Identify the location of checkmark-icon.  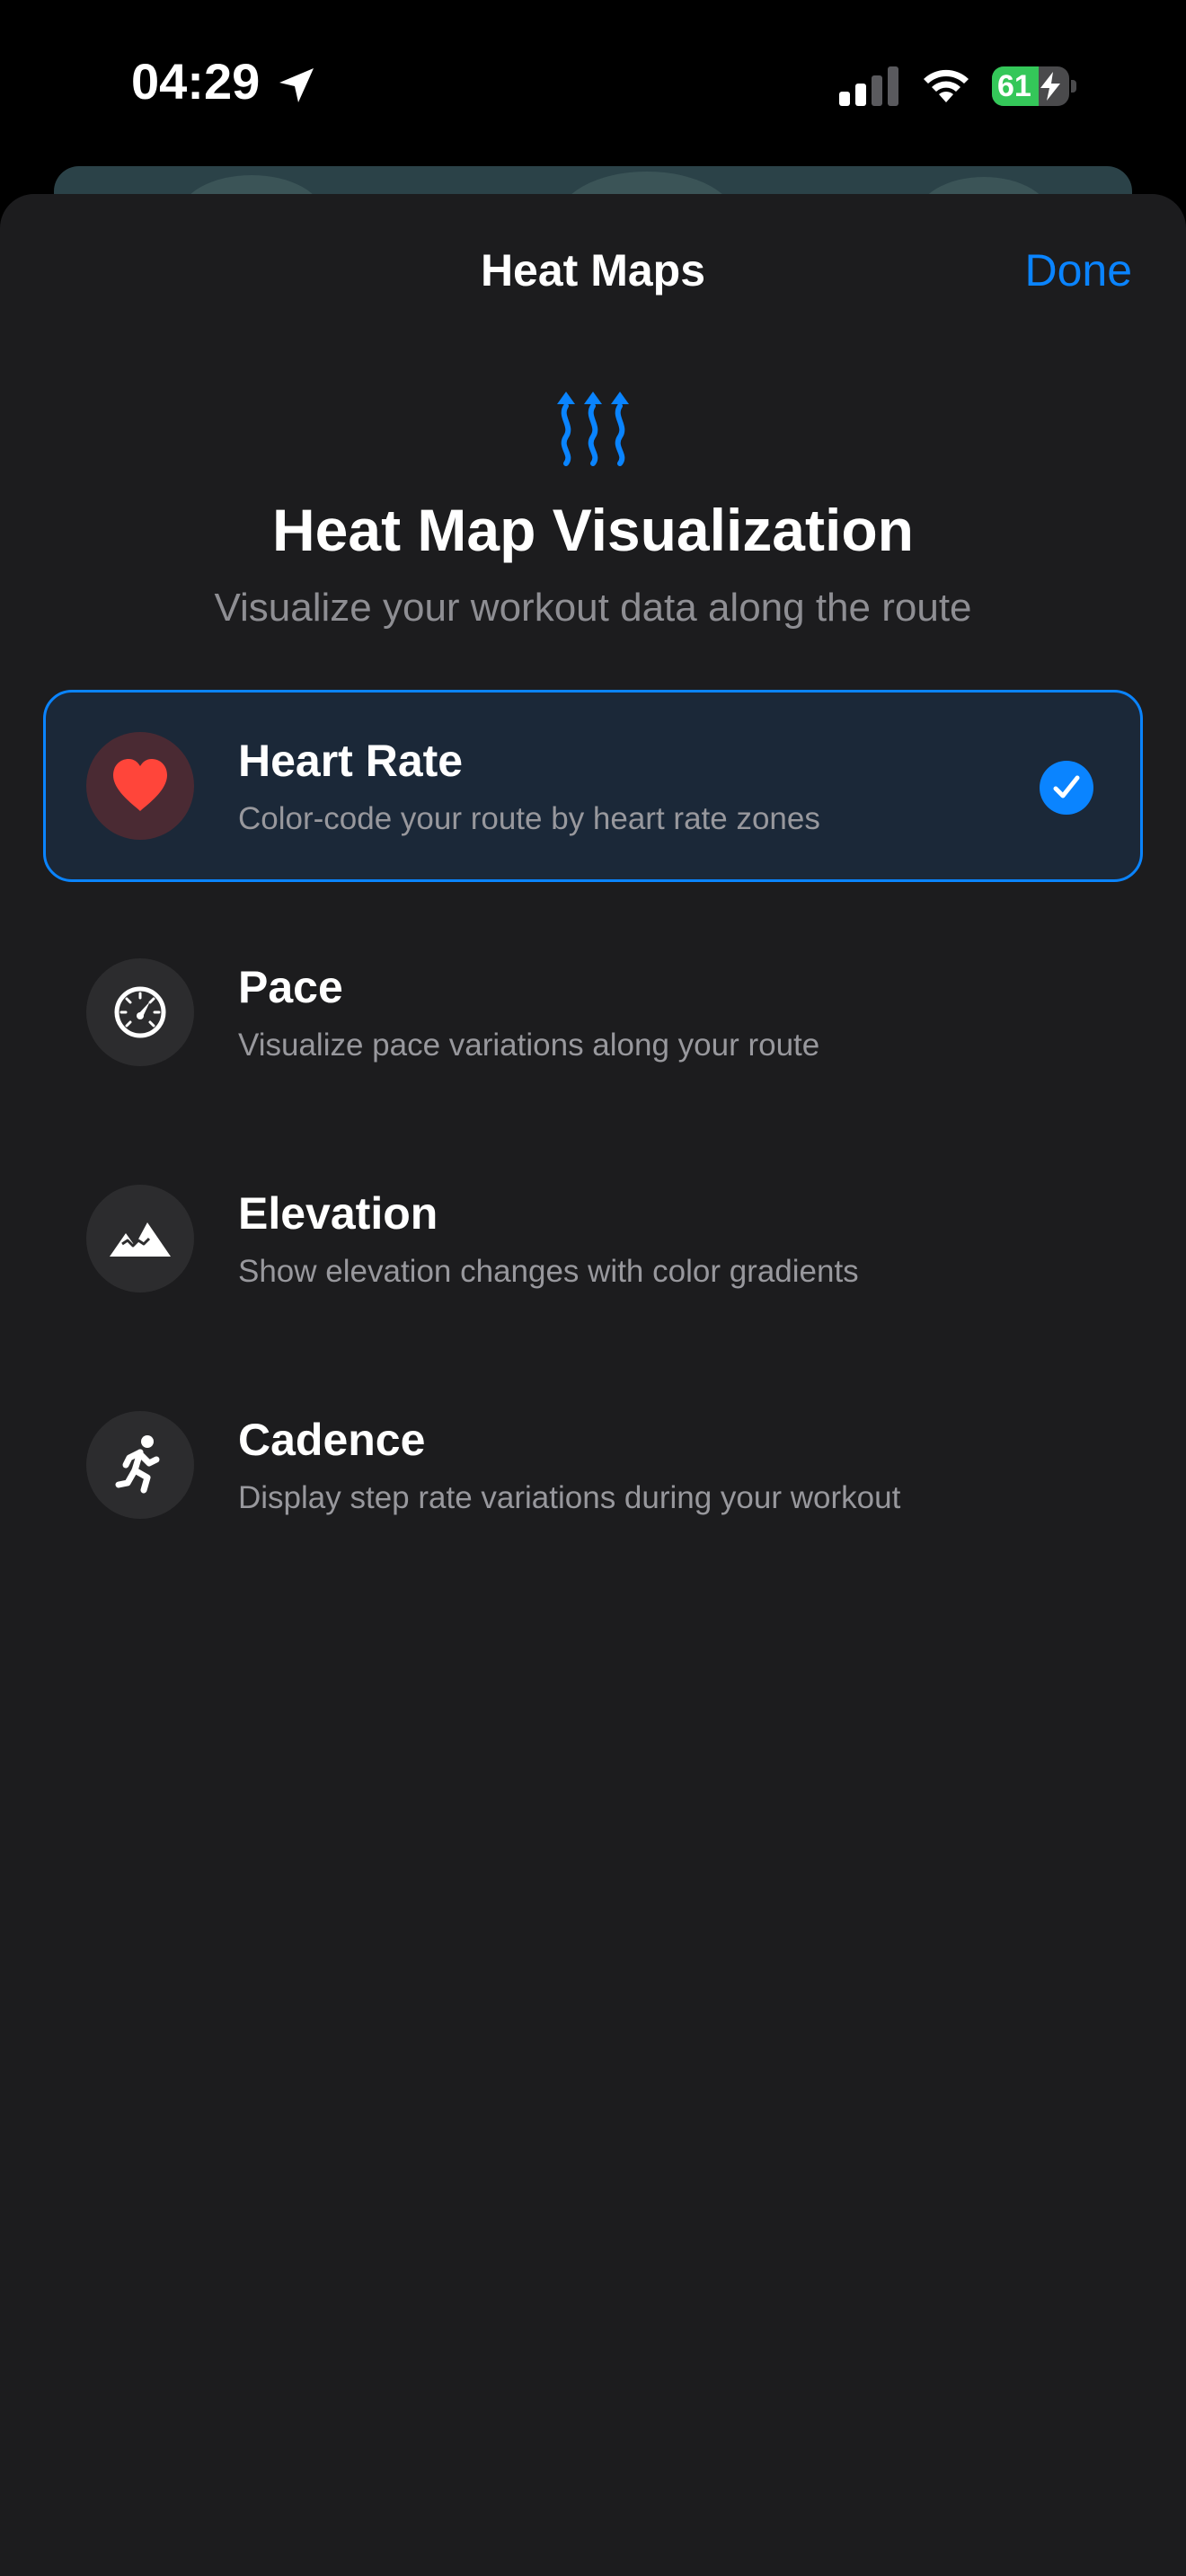
(1066, 788).